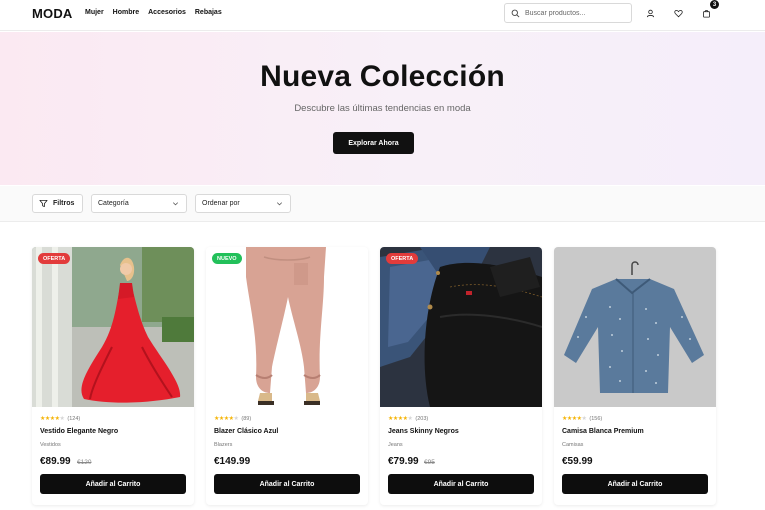  I want to click on filters-label: Filtros, so click(64, 203).